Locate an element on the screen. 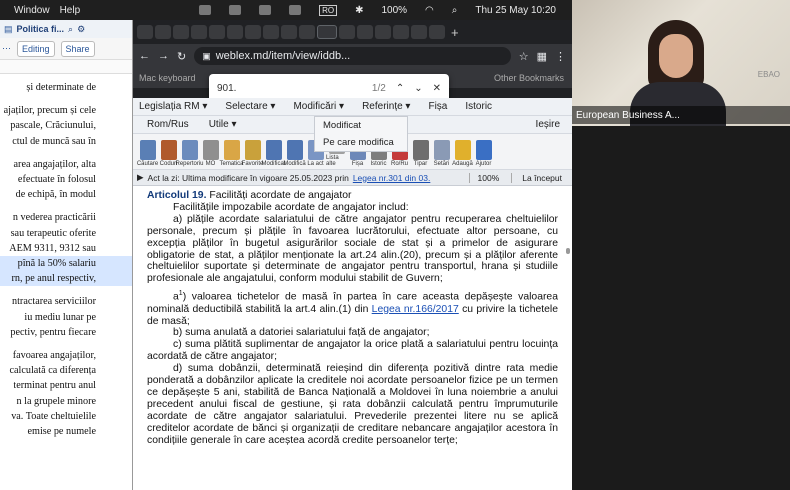 The height and width of the screenshot is (490, 790). nav-utile: Utile ▾ is located at coordinates (223, 124).